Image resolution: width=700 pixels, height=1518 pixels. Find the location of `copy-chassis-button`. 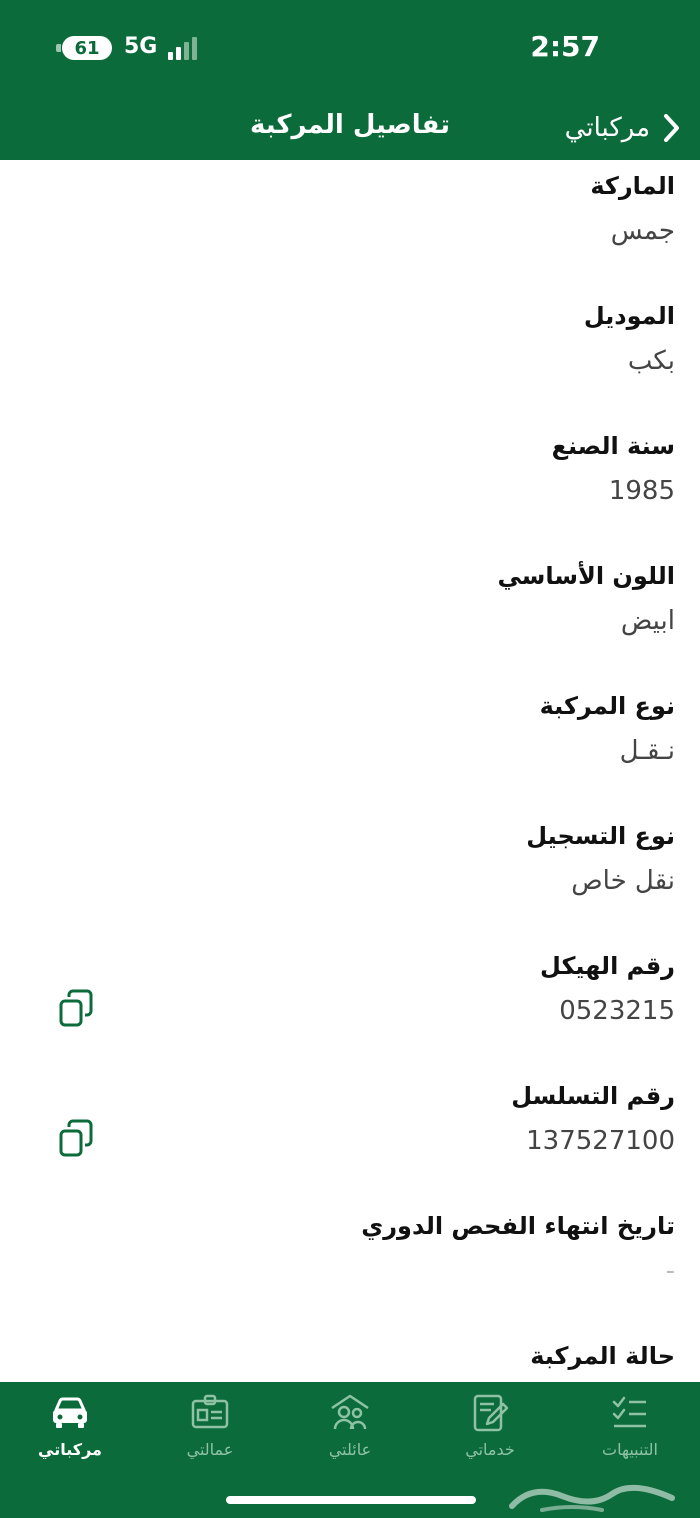

copy-chassis-button is located at coordinates (76, 1008).